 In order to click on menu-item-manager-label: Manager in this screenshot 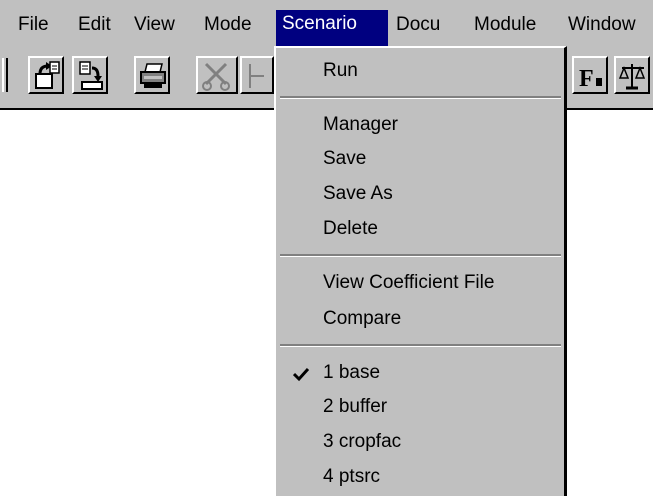, I will do `click(360, 124)`.